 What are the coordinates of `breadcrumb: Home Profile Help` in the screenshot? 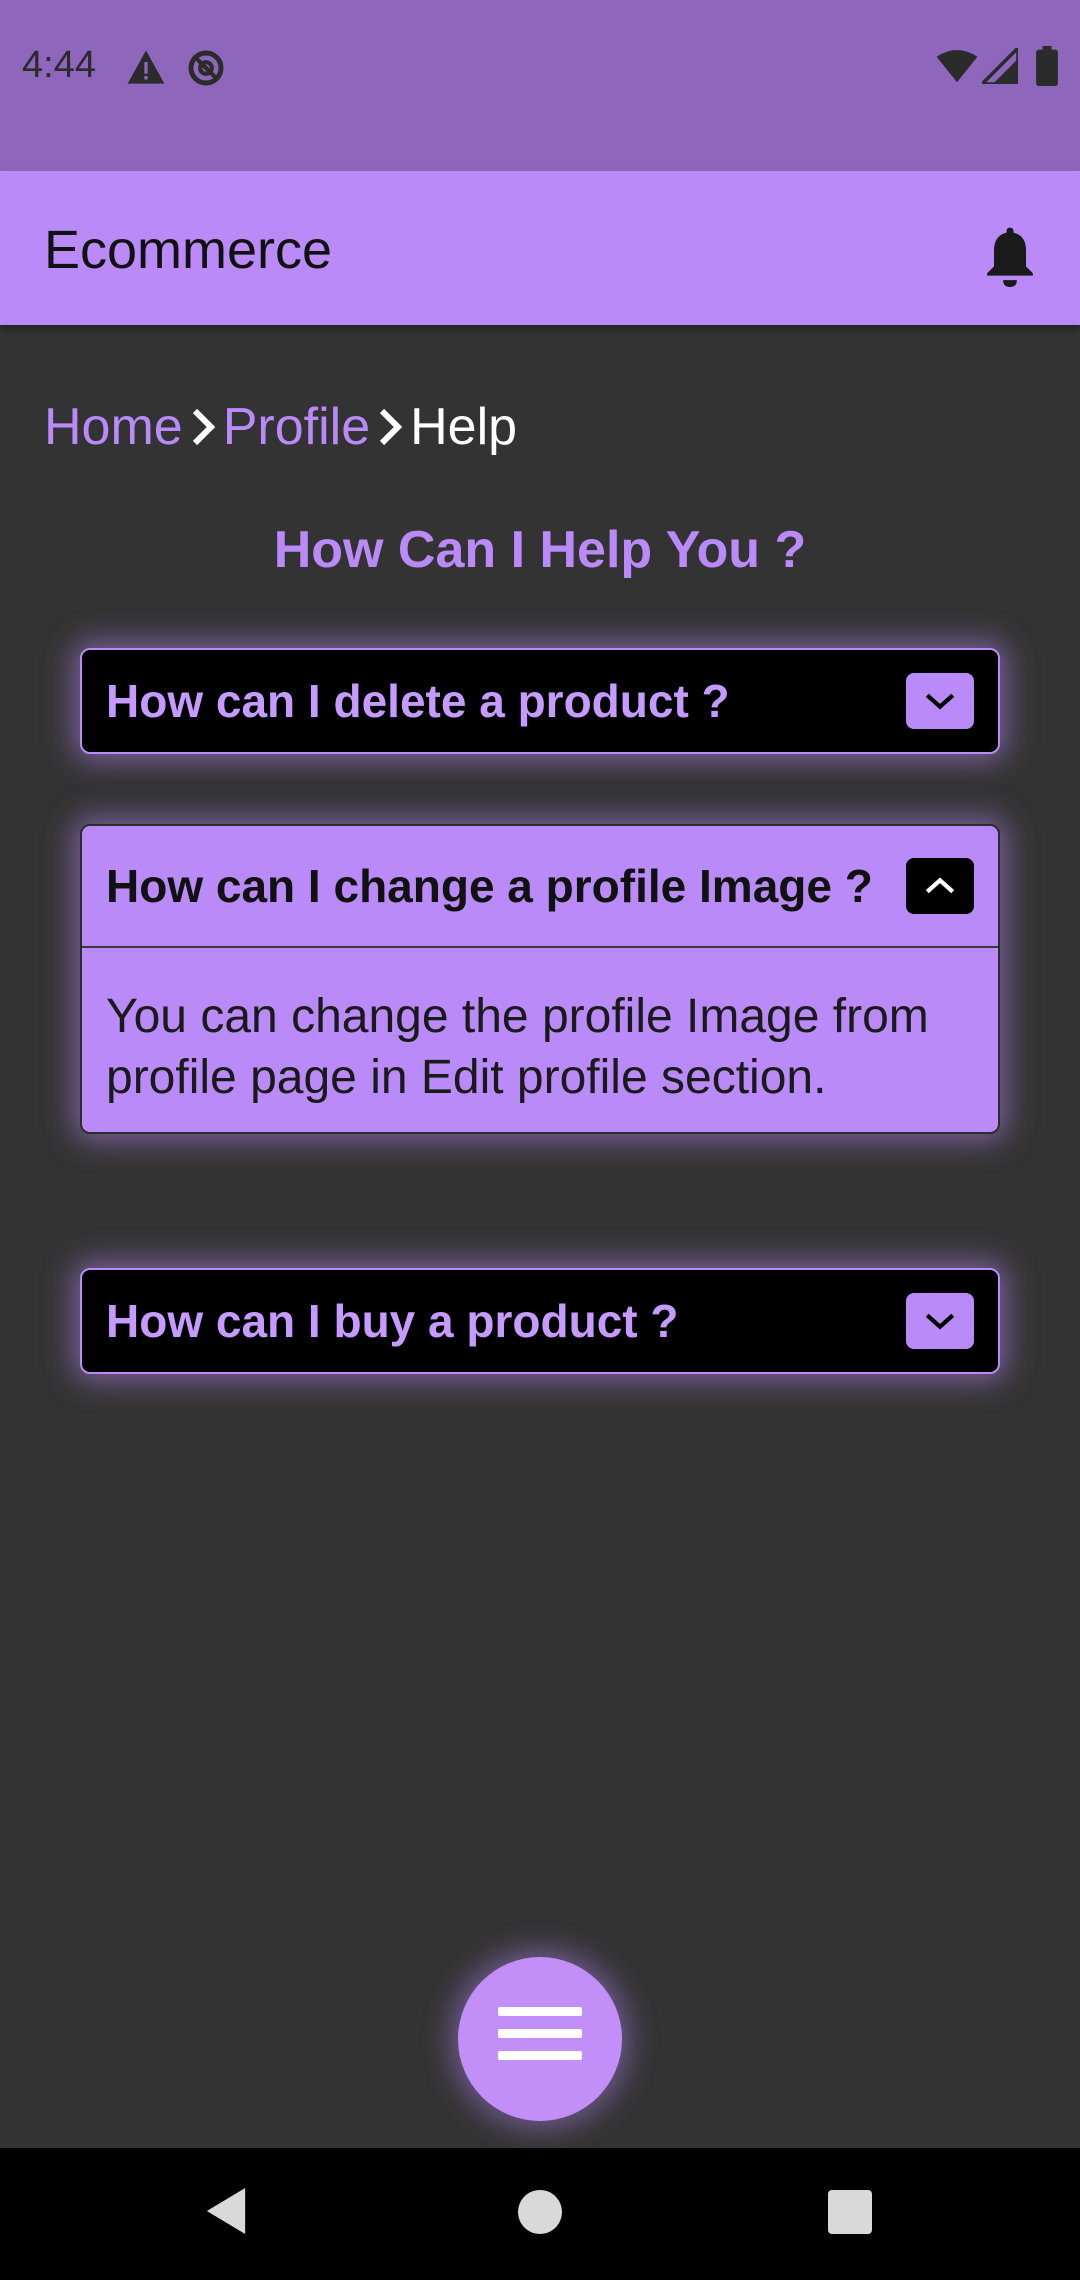 It's located at (280, 427).